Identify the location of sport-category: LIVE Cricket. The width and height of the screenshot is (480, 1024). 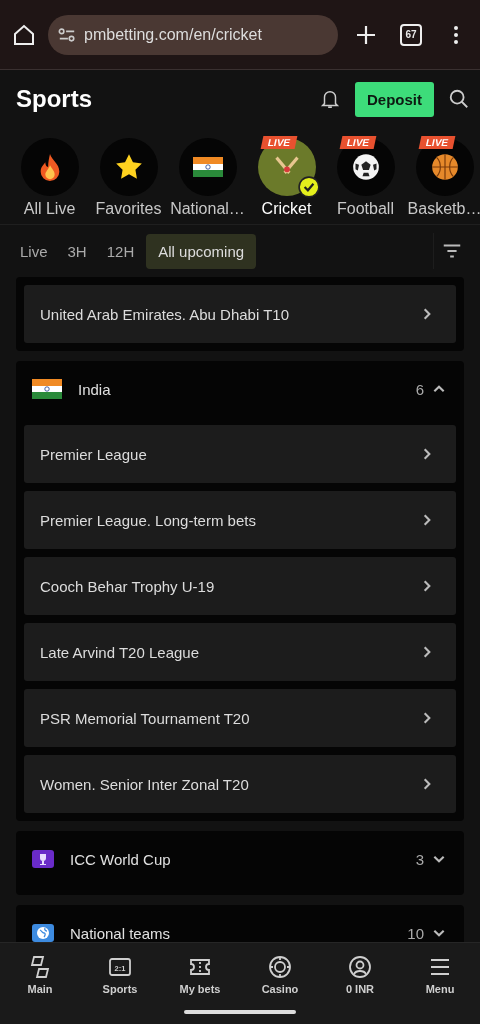
(286, 178).